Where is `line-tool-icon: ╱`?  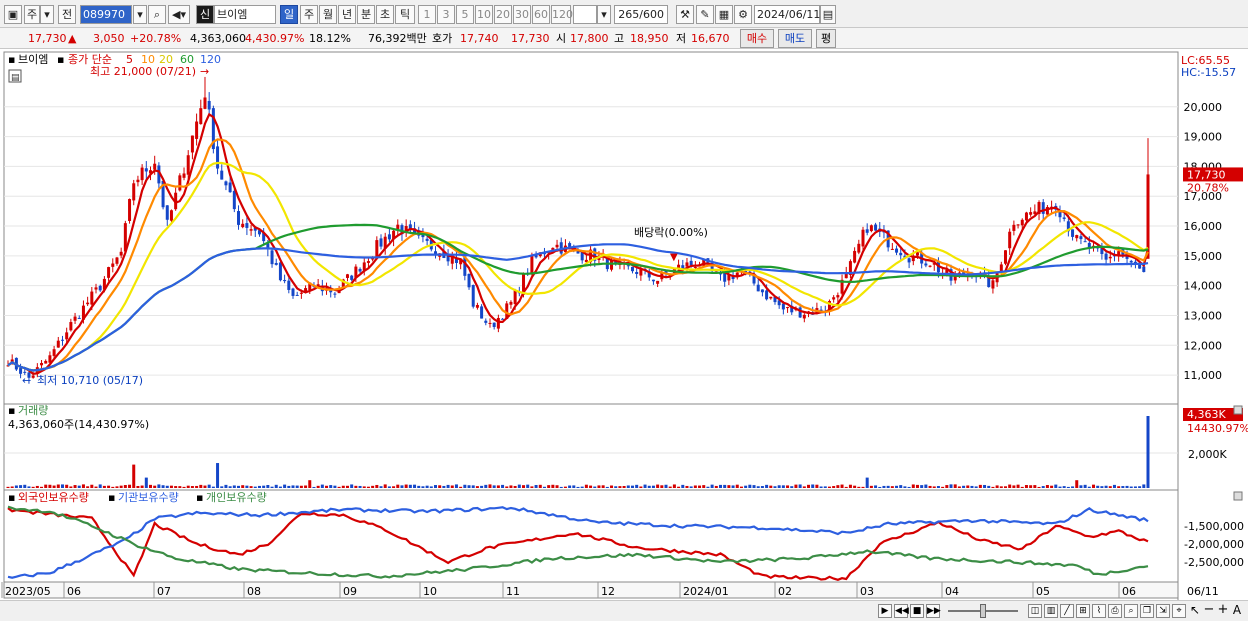 line-tool-icon: ╱ is located at coordinates (1067, 611).